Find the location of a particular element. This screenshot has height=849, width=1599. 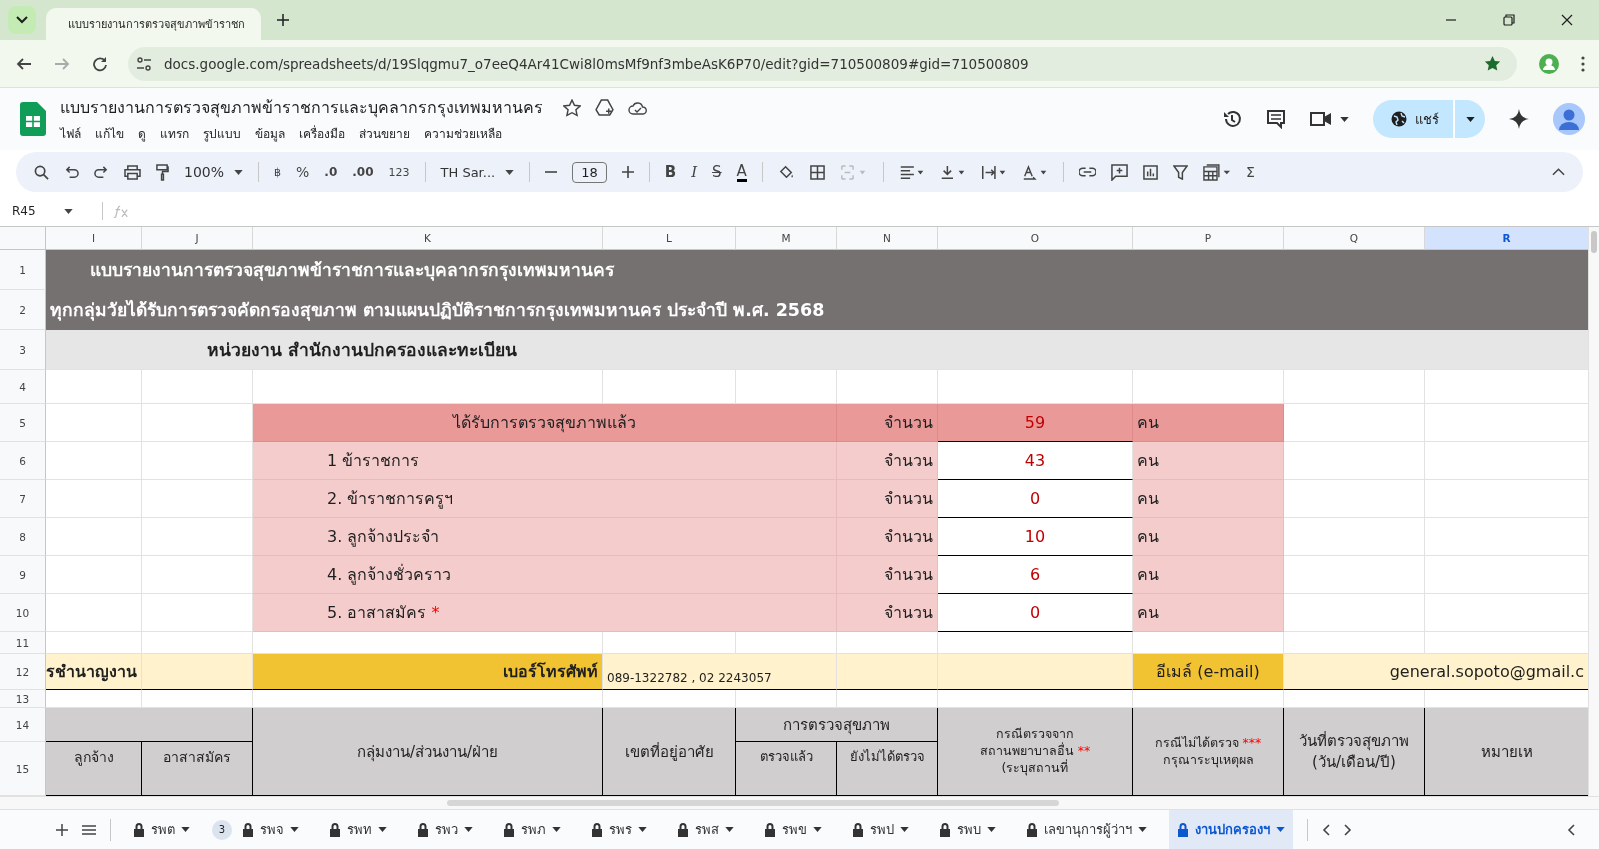

add-comment-icon is located at coordinates (1119, 172).